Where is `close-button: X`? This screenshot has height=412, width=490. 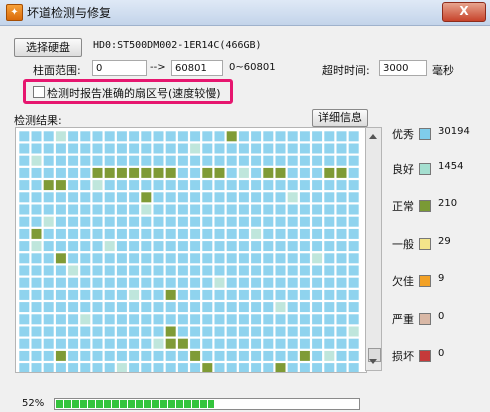
close-button: X is located at coordinates (464, 12).